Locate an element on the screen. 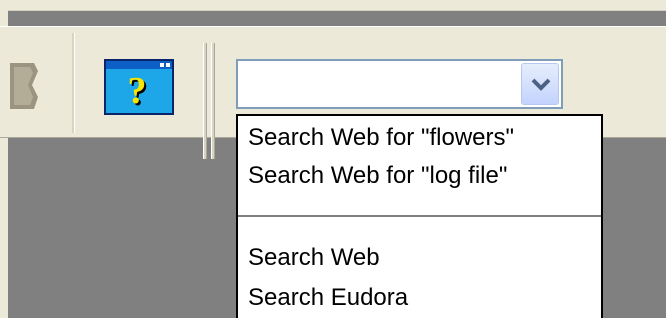  help-question-mark-window-icon: ? ? is located at coordinates (139, 87).